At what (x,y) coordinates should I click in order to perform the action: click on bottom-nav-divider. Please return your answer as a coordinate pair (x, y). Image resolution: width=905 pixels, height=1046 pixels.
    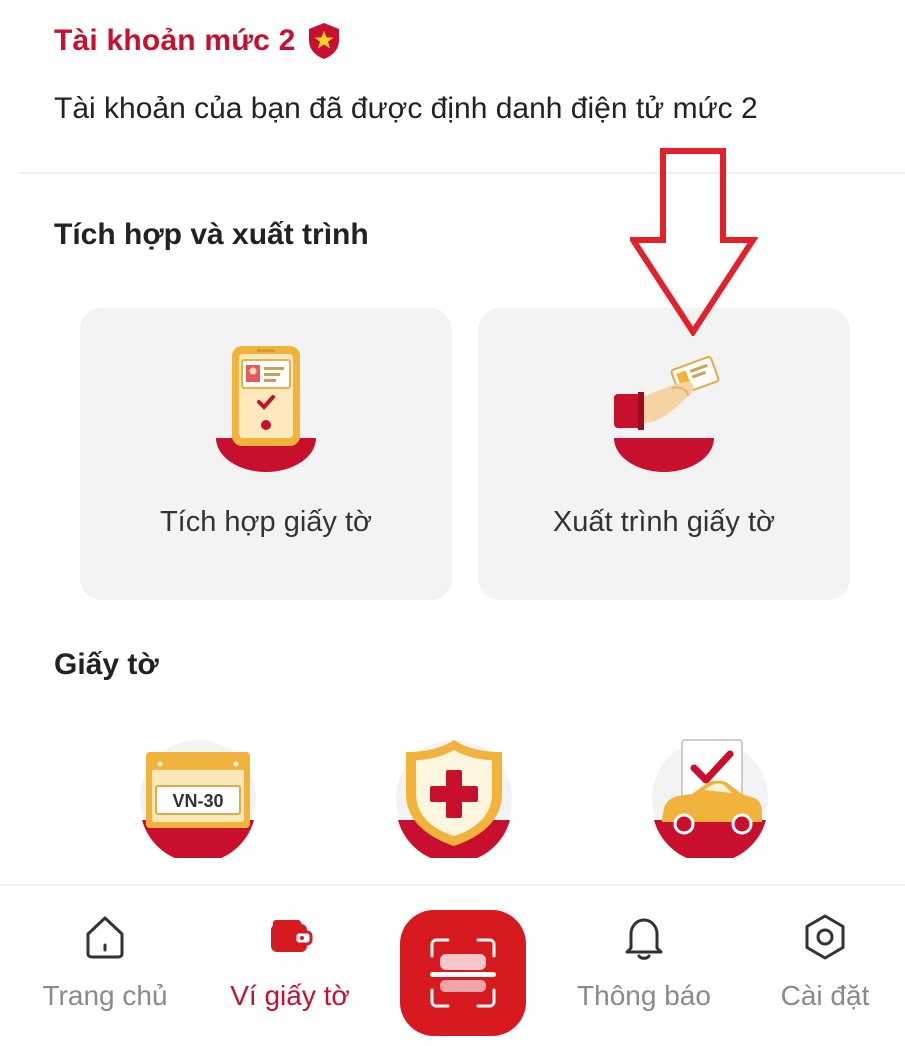
    Looking at the image, I should click on (452, 885).